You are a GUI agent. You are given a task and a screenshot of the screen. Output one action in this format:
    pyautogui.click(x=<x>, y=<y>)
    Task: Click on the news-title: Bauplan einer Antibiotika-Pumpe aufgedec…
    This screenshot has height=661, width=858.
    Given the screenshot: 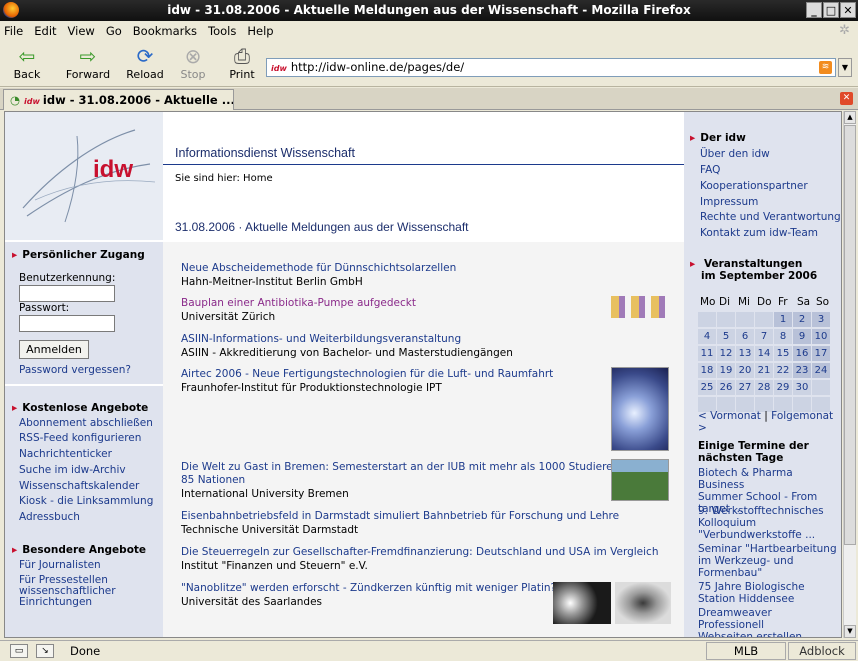 What is the action you would take?
    pyautogui.click(x=298, y=303)
    